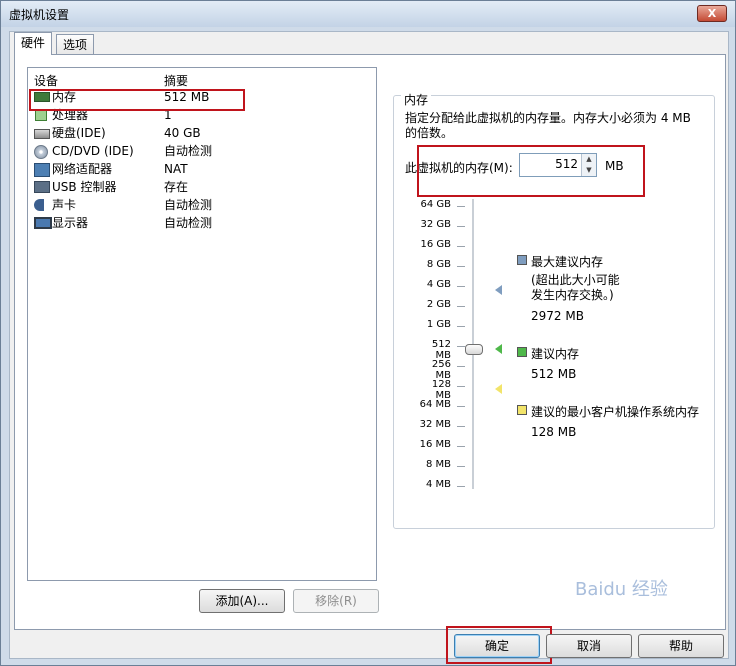 The width and height of the screenshot is (736, 666). What do you see at coordinates (438, 284) in the screenshot?
I see `memory-scale-tick: 4 GB` at bounding box center [438, 284].